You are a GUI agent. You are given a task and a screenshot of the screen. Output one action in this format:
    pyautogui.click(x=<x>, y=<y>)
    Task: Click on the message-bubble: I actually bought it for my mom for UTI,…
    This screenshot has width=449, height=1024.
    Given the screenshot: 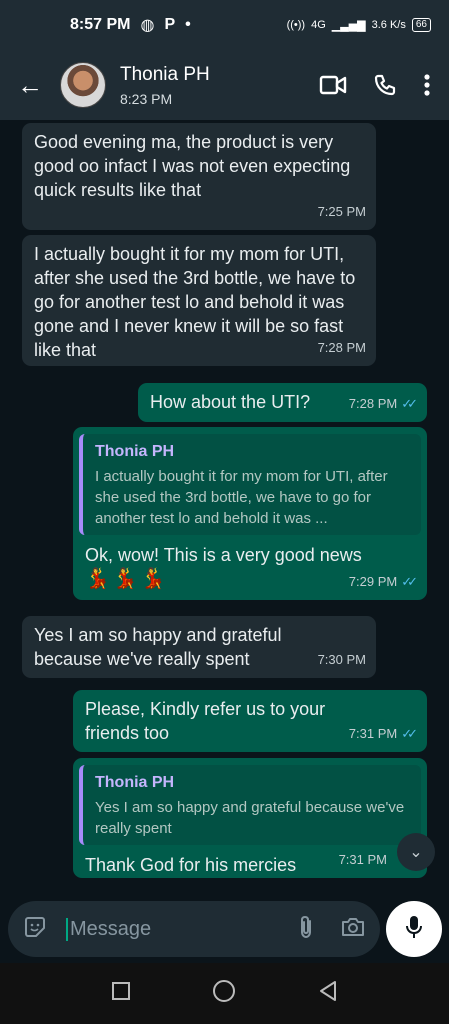 What is the action you would take?
    pyautogui.click(x=199, y=300)
    